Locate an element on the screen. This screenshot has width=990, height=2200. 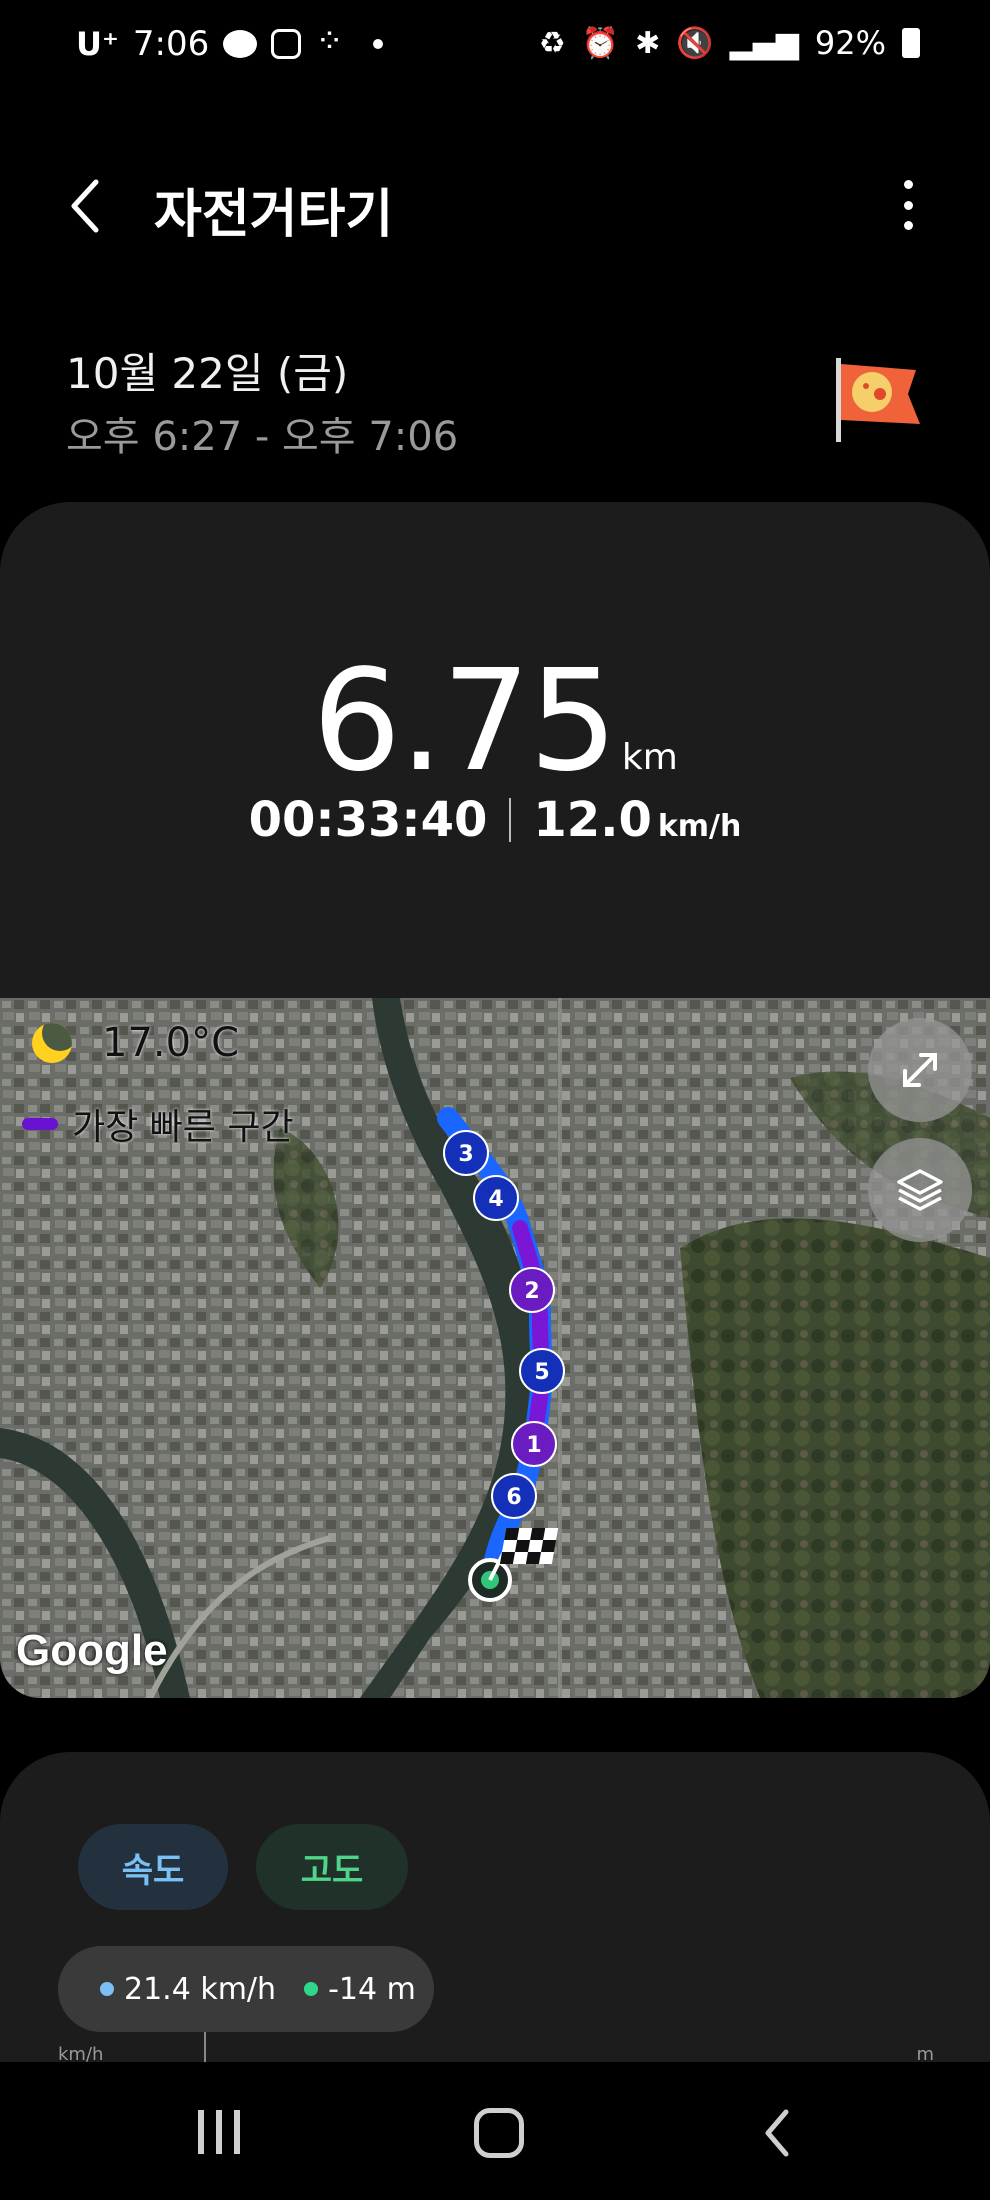
tab-speed: 속도 is located at coordinates (153, 1867).